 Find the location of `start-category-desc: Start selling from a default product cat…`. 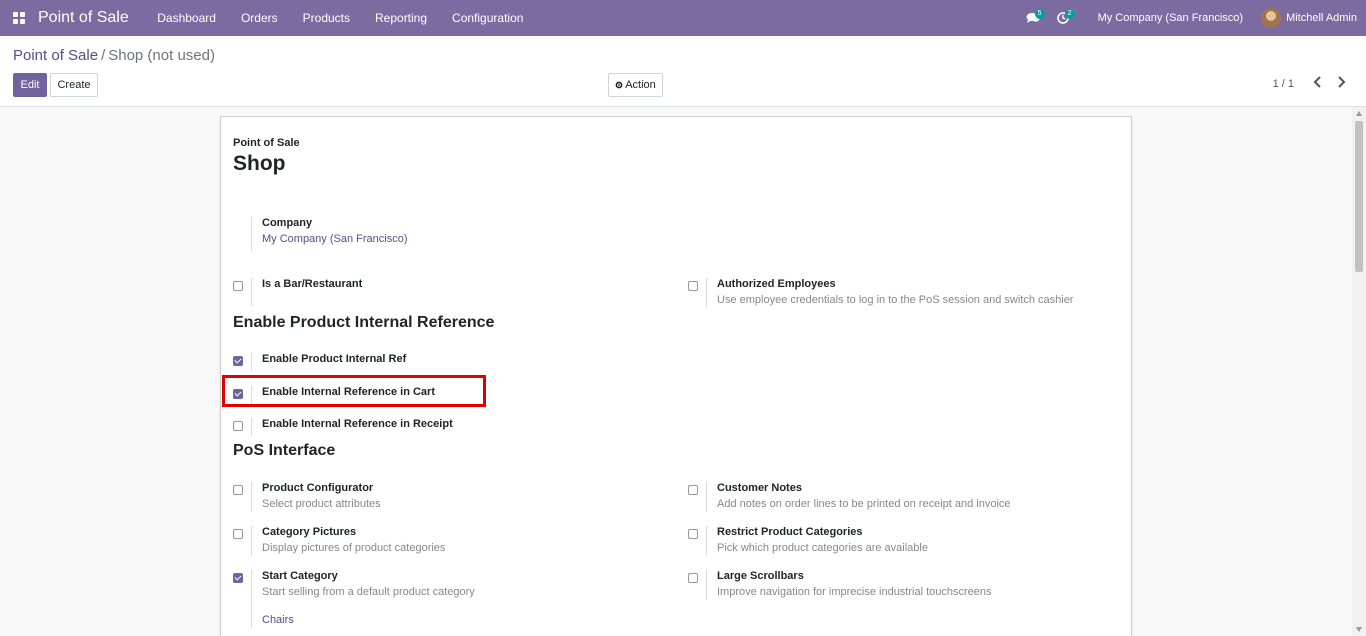

start-category-desc: Start selling from a default product cat… is located at coordinates (368, 592).